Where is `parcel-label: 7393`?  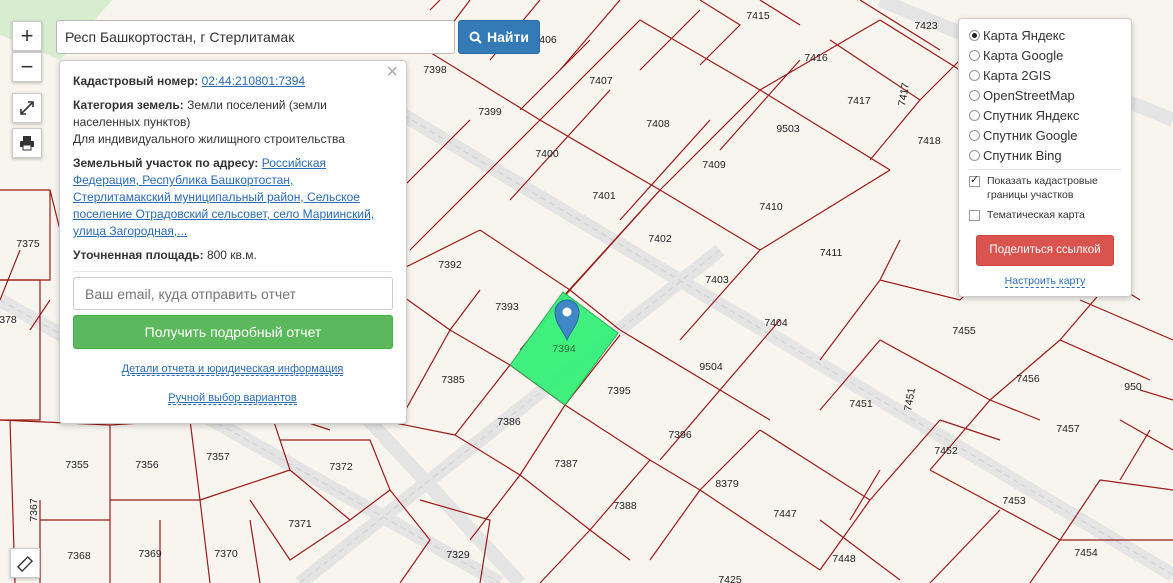
parcel-label: 7393 is located at coordinates (507, 307).